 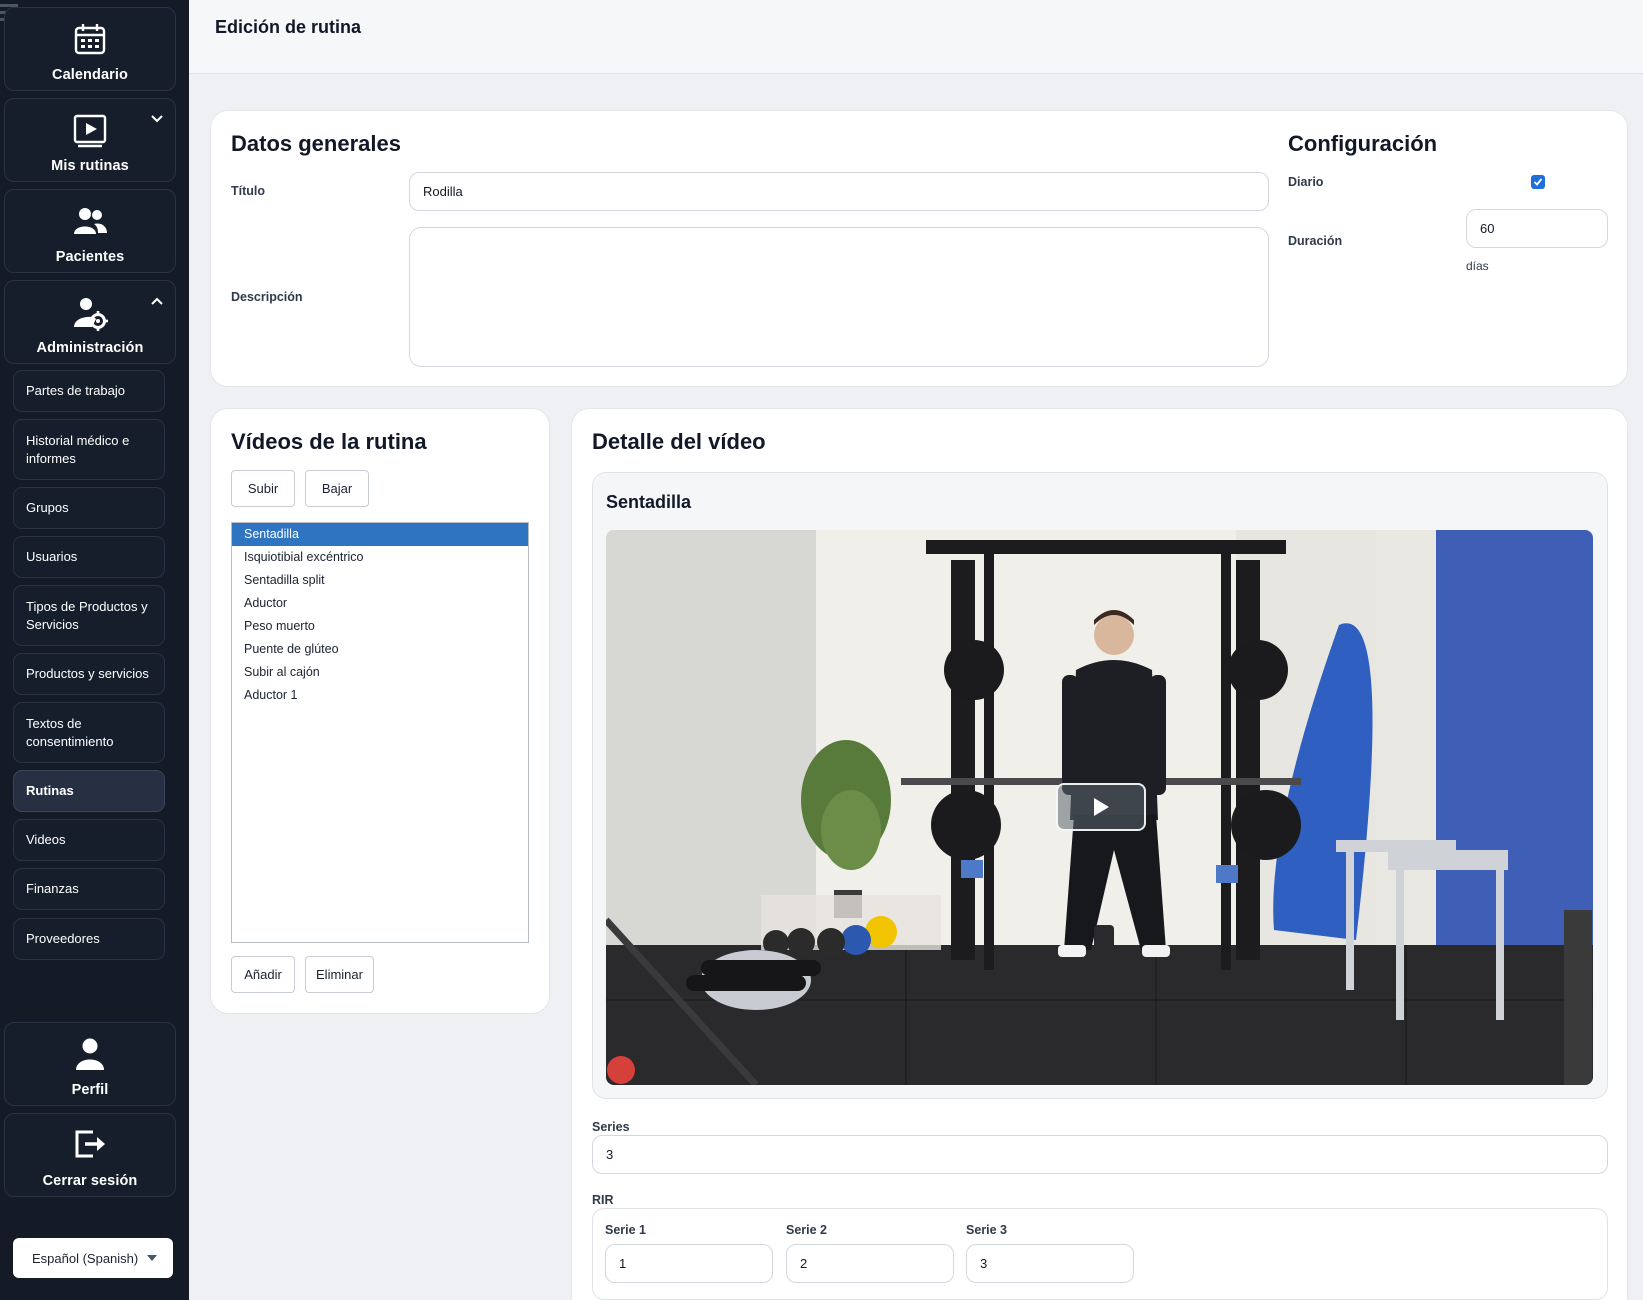 I want to click on language-select: Español (Spanish), so click(x=93, y=1258).